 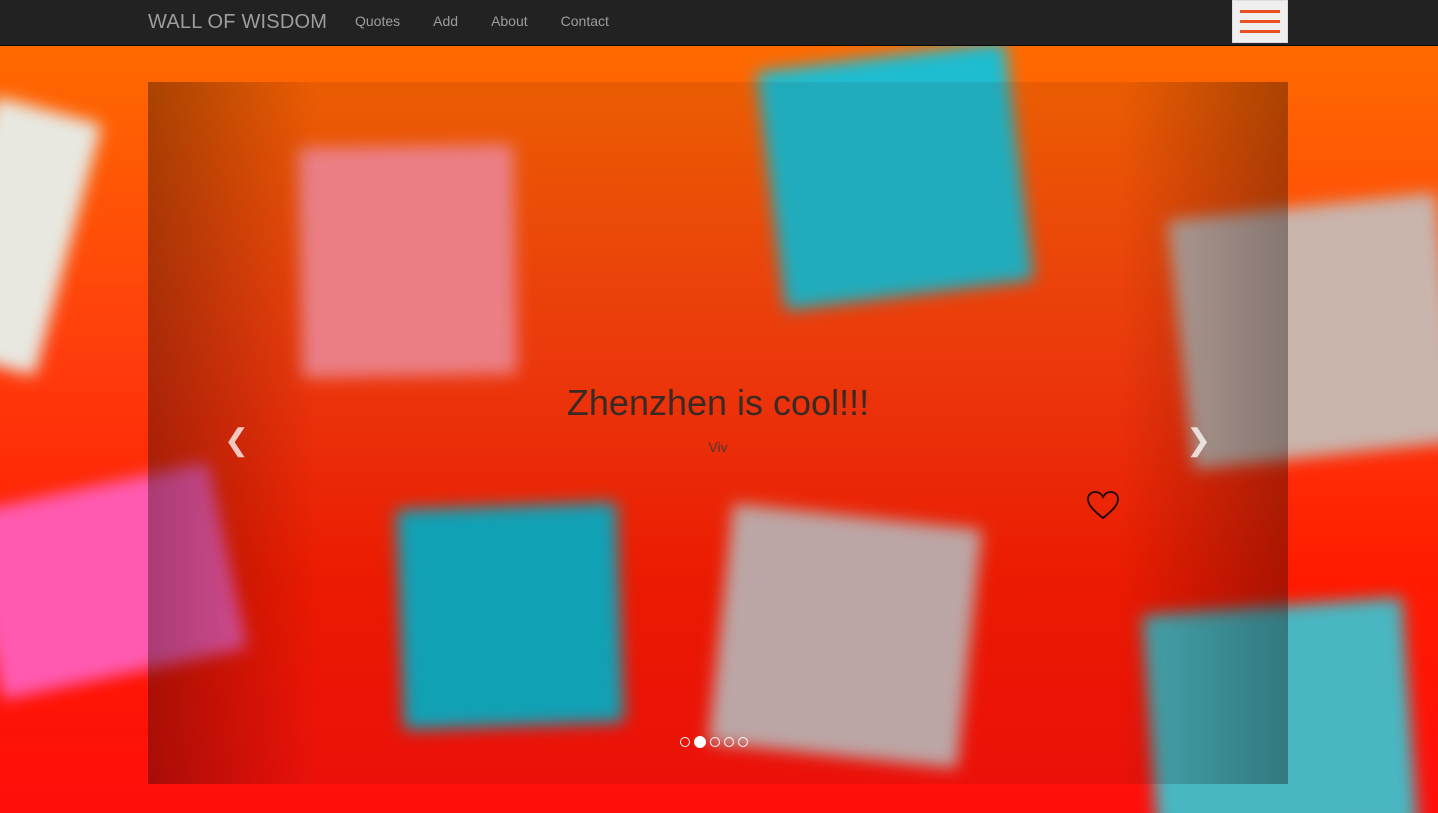 What do you see at coordinates (1103, 505) in the screenshot?
I see `heart-icon` at bounding box center [1103, 505].